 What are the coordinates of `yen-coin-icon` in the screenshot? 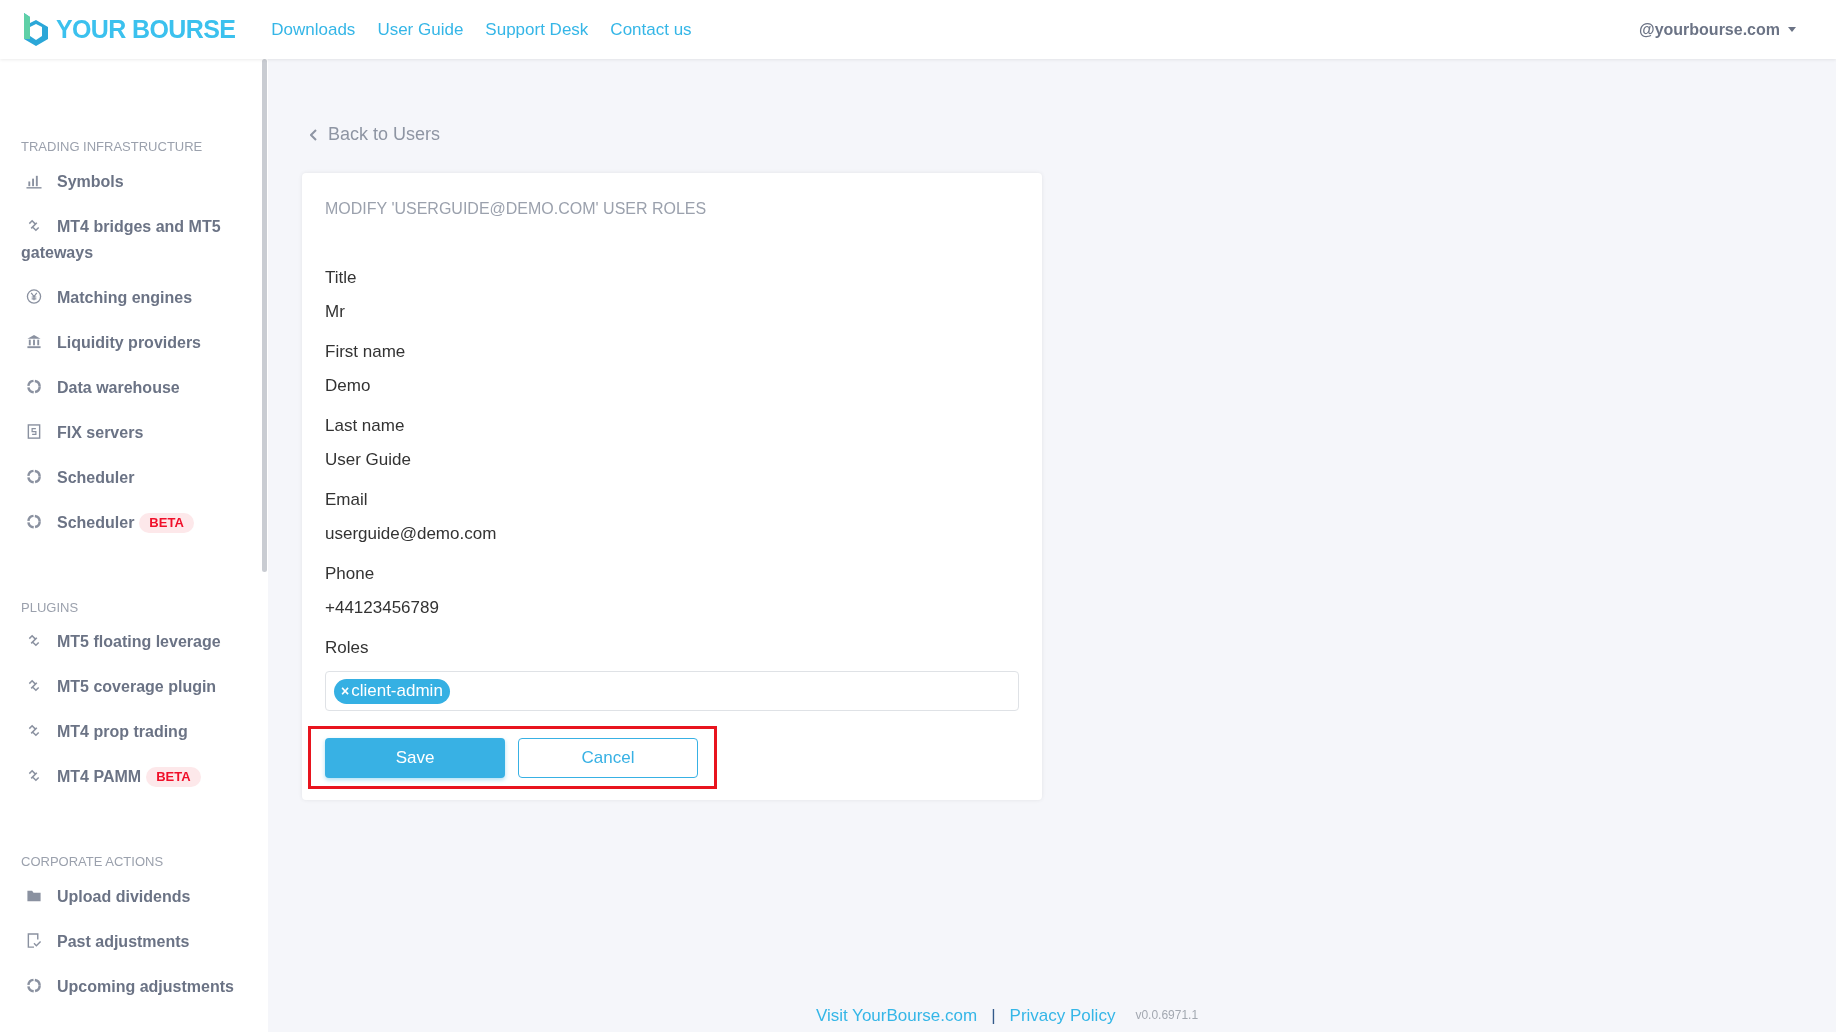 It's located at (34, 296).